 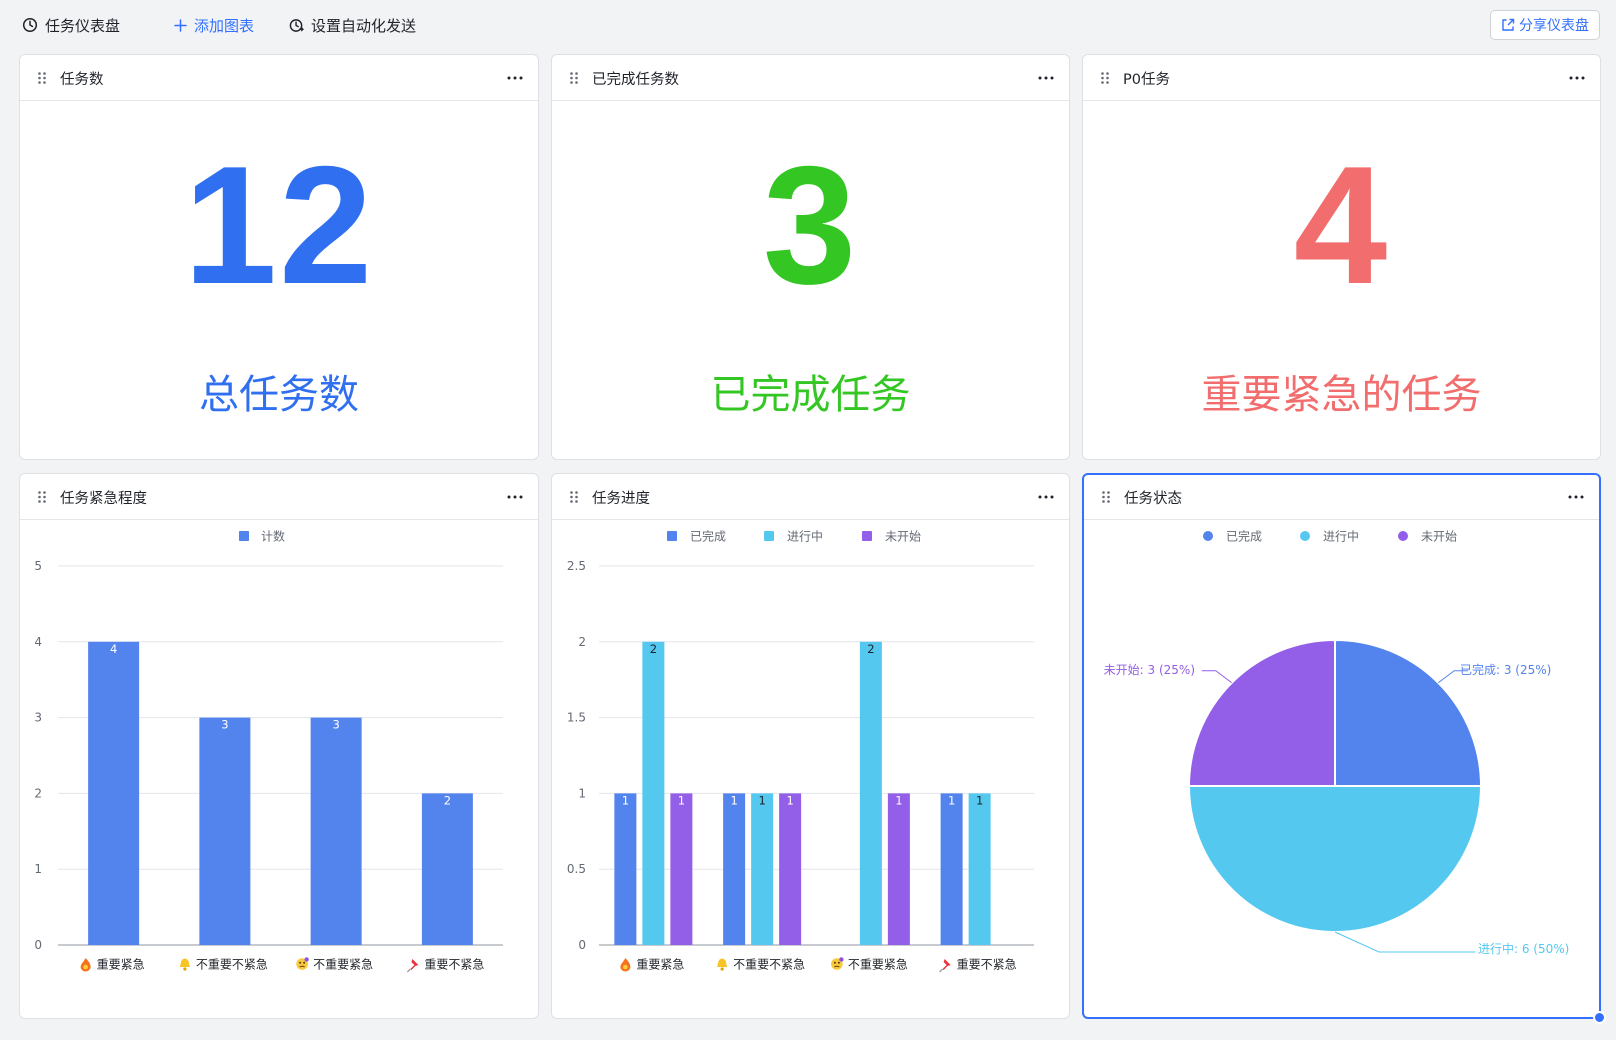 What do you see at coordinates (1505, 669) in the screenshot?
I see `pie-slice-label: 已完成: 3 (25%)` at bounding box center [1505, 669].